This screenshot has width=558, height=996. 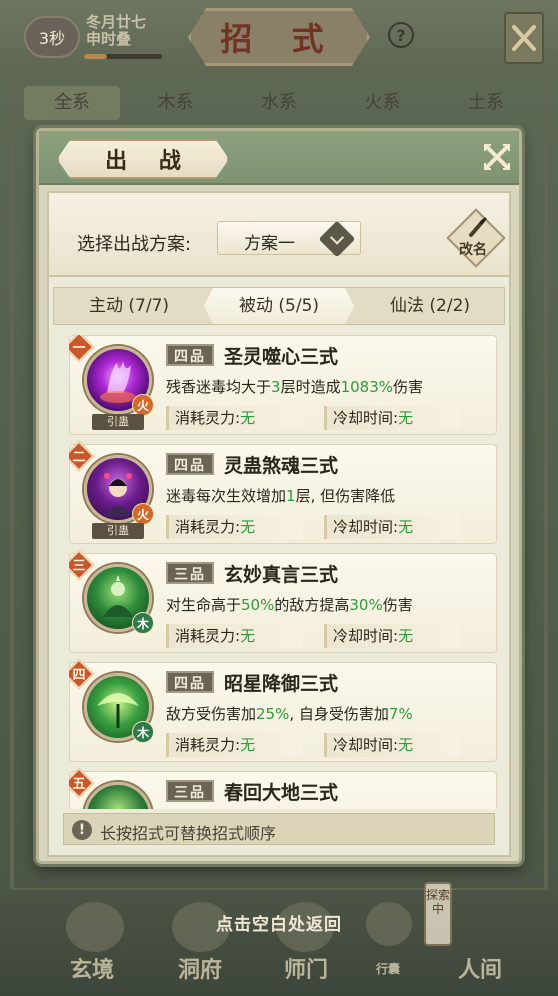 I want to click on background-close-button, so click(x=524, y=38).